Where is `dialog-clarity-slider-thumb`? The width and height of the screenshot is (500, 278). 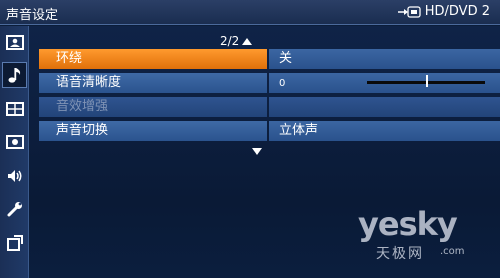 dialog-clarity-slider-thumb is located at coordinates (427, 81).